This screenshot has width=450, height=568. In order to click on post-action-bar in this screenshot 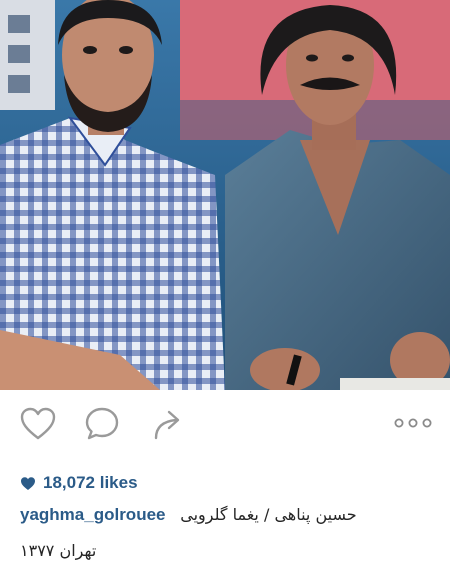, I will do `click(225, 423)`.